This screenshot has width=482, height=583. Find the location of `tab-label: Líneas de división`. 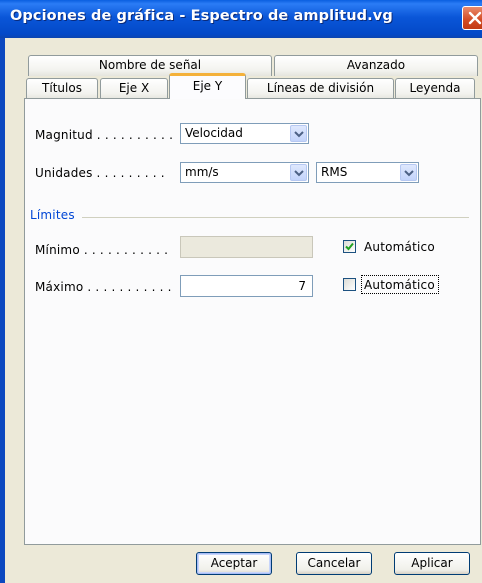

tab-label: Líneas de división is located at coordinates (320, 88).